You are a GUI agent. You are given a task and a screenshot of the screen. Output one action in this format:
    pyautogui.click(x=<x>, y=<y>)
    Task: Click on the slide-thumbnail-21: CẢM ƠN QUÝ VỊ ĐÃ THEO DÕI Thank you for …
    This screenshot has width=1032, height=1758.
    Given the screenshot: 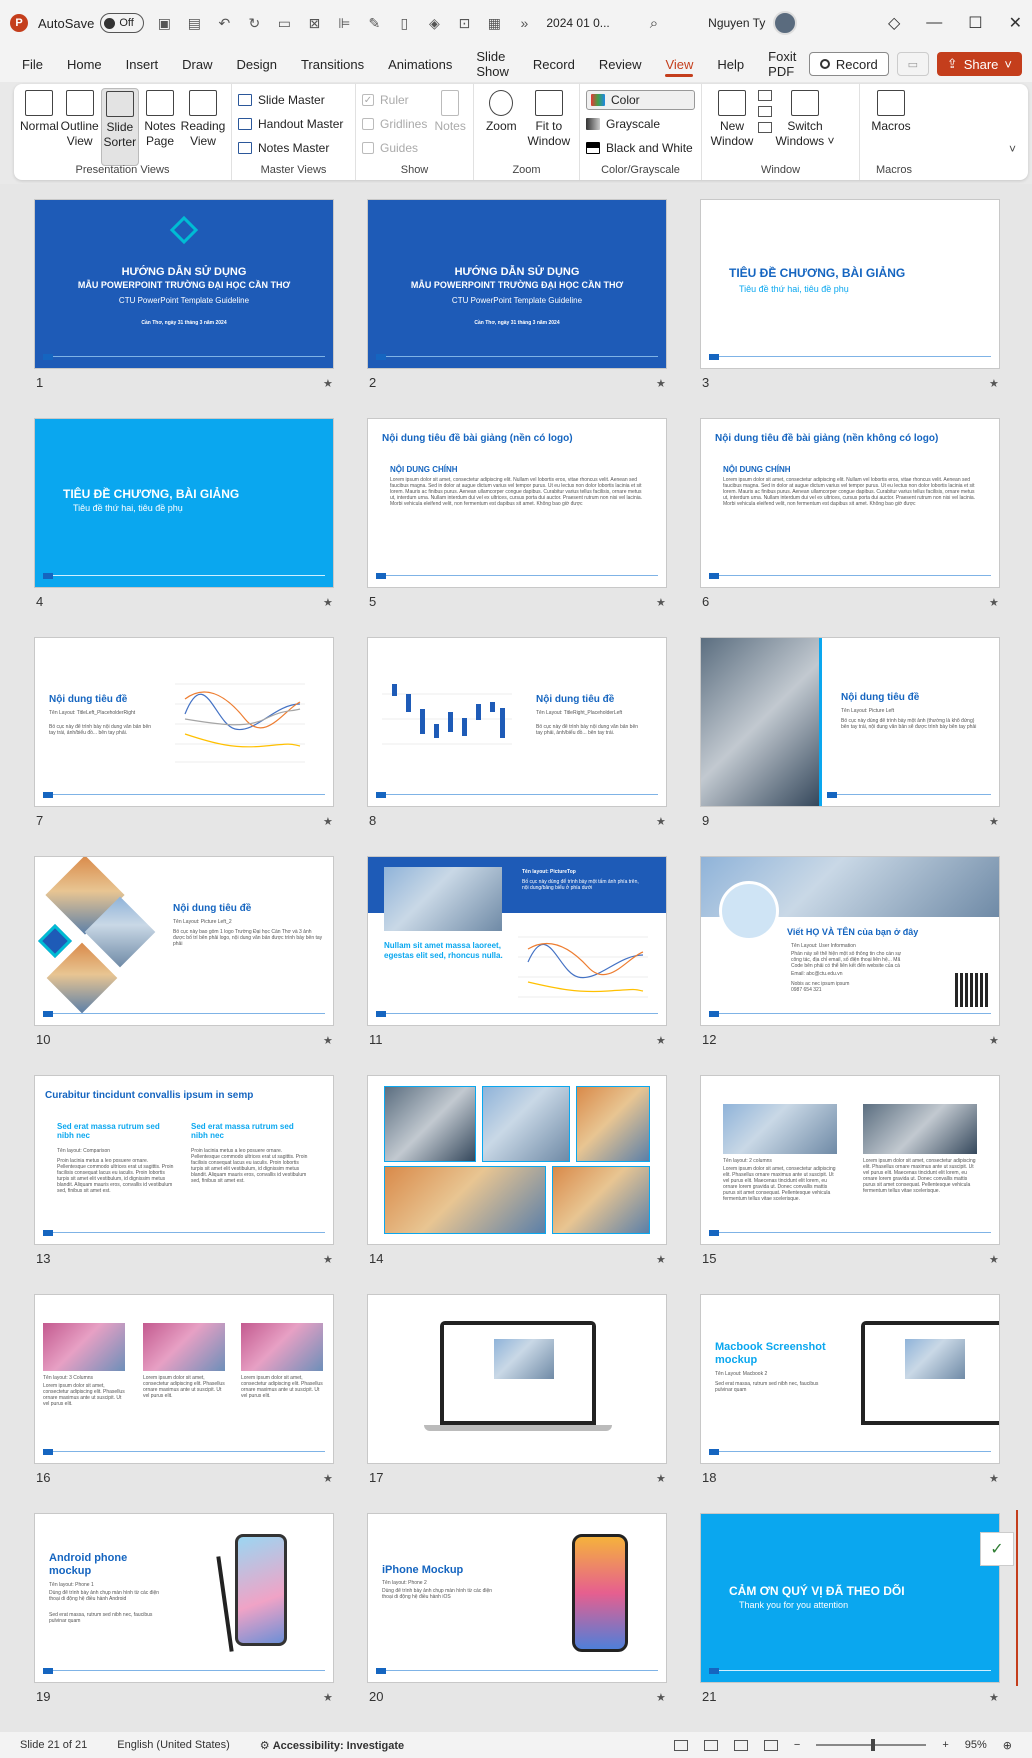 What is the action you would take?
    pyautogui.click(x=850, y=1598)
    